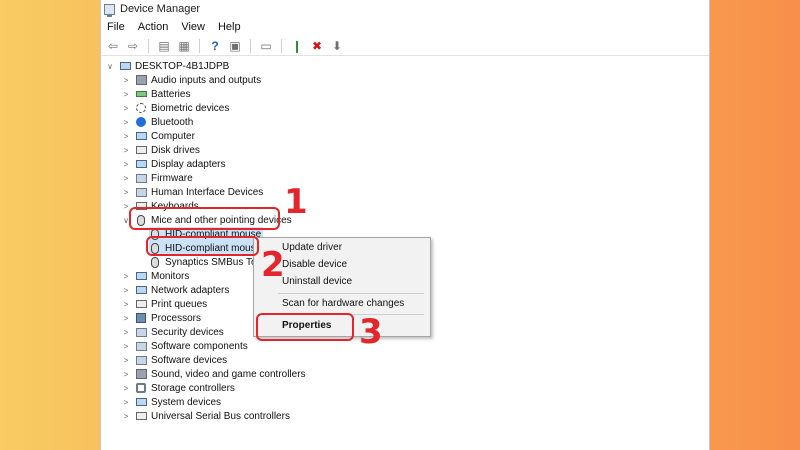 The height and width of the screenshot is (450, 800). What do you see at coordinates (141, 164) in the screenshot?
I see `display-adapter-icon` at bounding box center [141, 164].